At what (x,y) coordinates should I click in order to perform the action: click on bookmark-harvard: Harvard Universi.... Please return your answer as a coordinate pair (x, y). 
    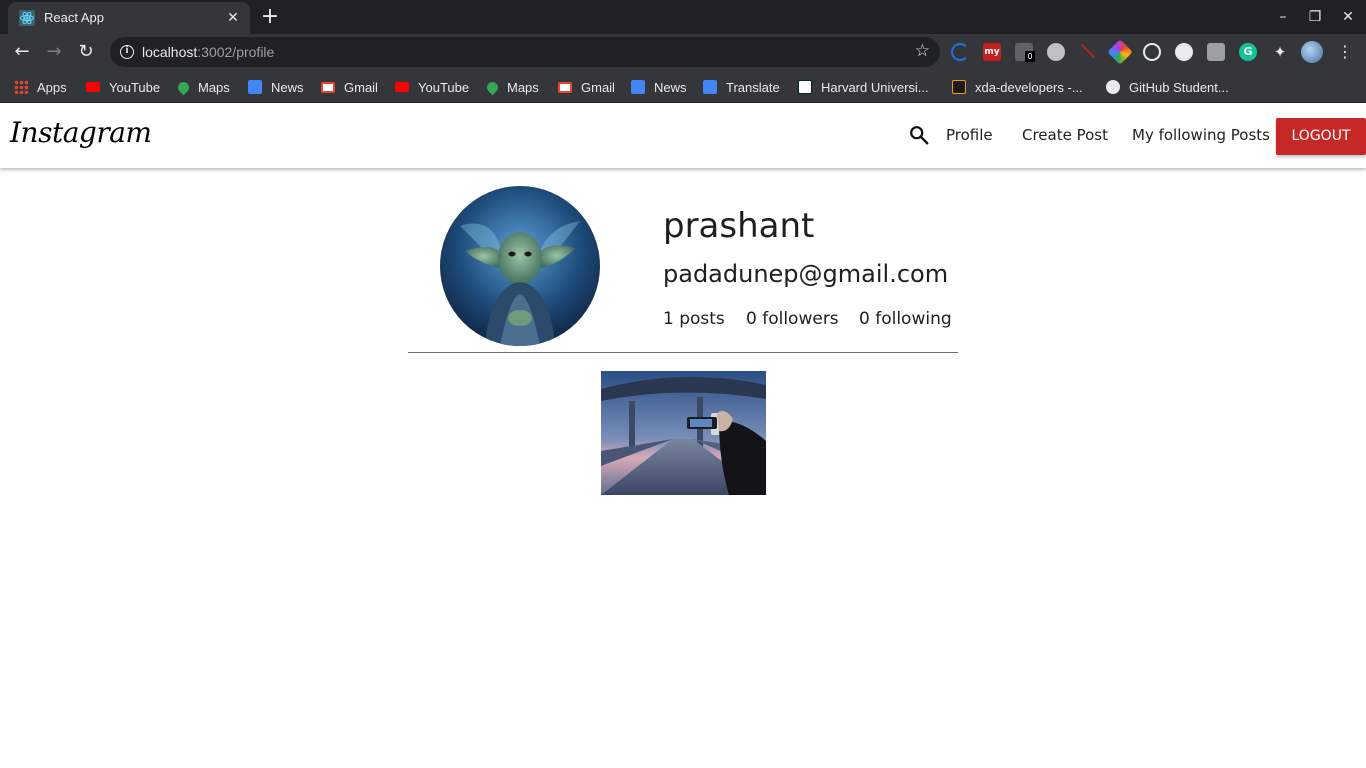
    Looking at the image, I should click on (863, 87).